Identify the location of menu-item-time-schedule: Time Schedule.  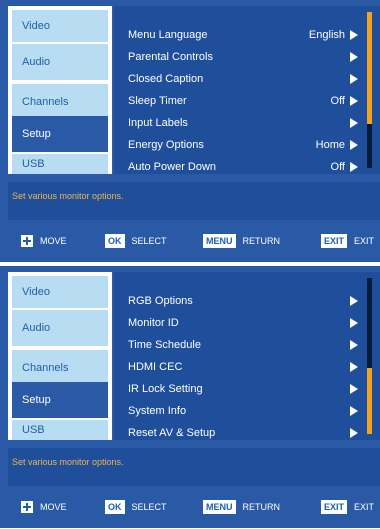
(243, 345).